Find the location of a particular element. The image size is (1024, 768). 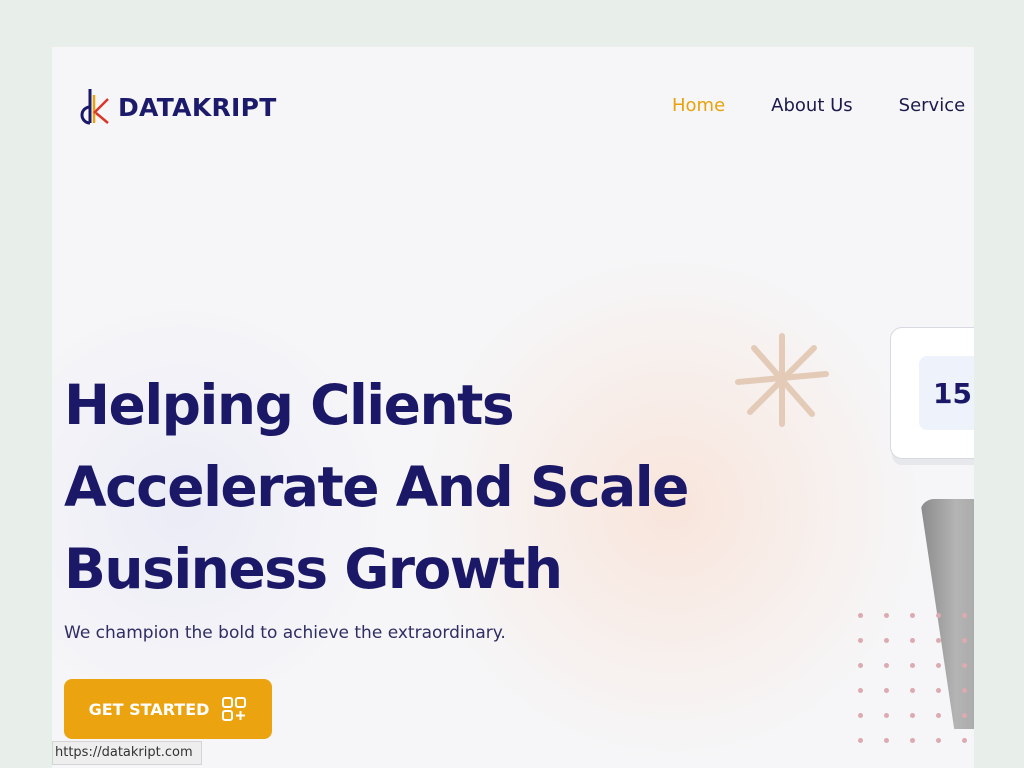

status-bar-url: https://datakript.com is located at coordinates (127, 753).